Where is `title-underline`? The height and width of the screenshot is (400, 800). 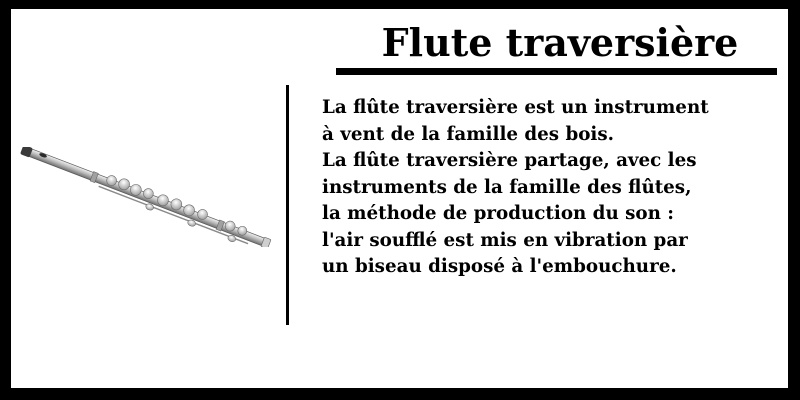
title-underline is located at coordinates (556, 71).